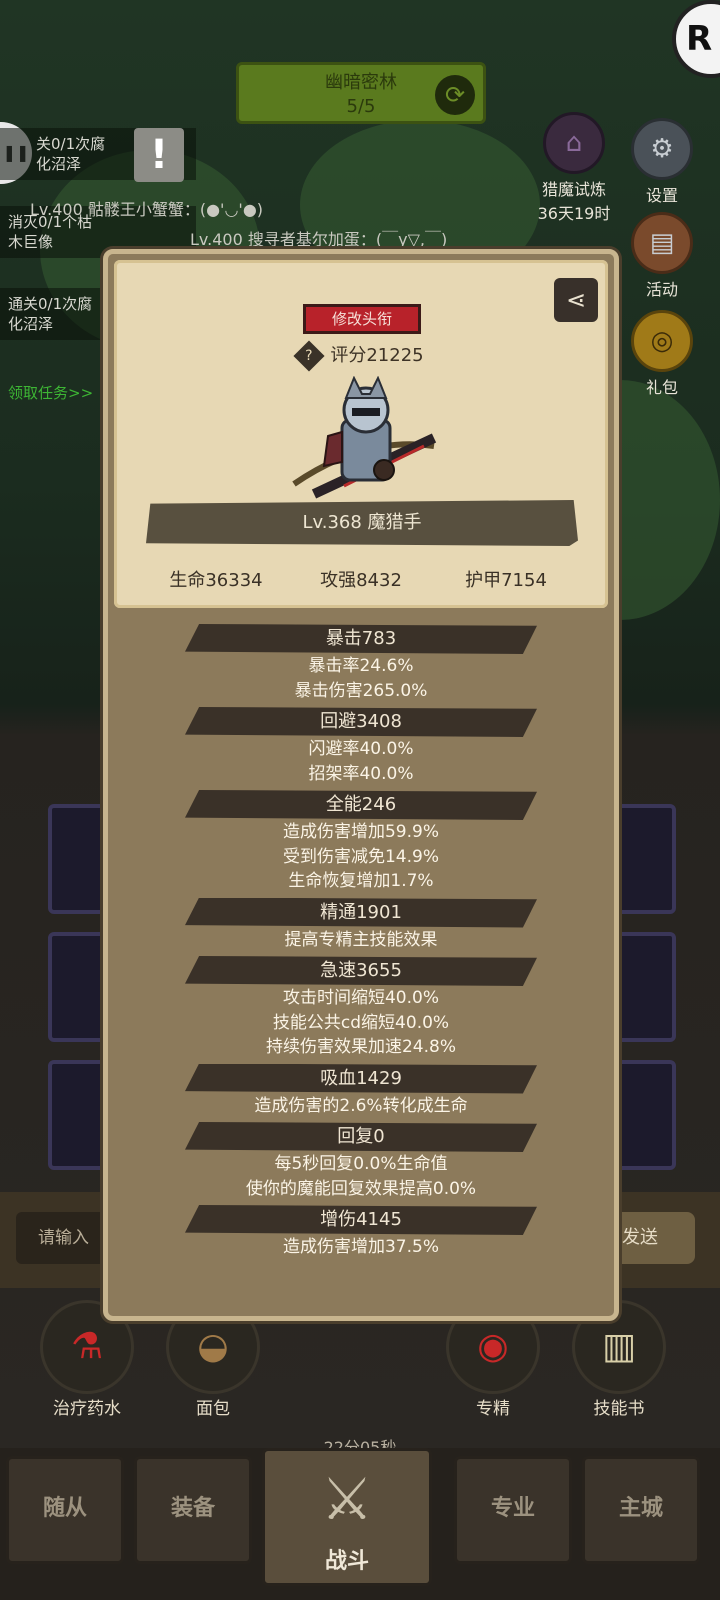 This screenshot has width=720, height=1600. I want to click on edit-title-button: 修改头衔, so click(362, 319).